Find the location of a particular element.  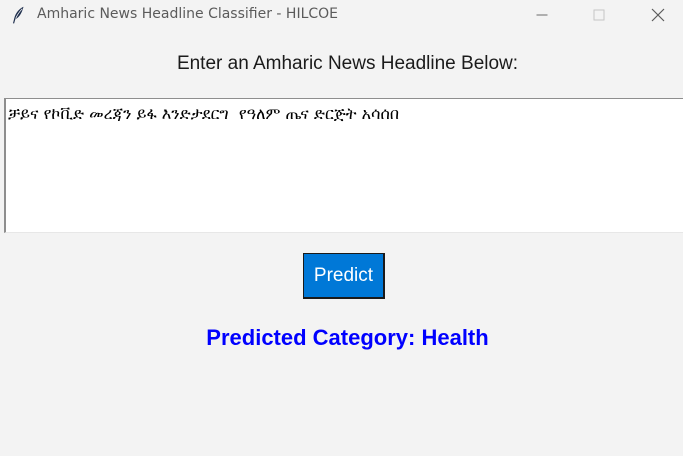

minimize-button is located at coordinates (542, 15).